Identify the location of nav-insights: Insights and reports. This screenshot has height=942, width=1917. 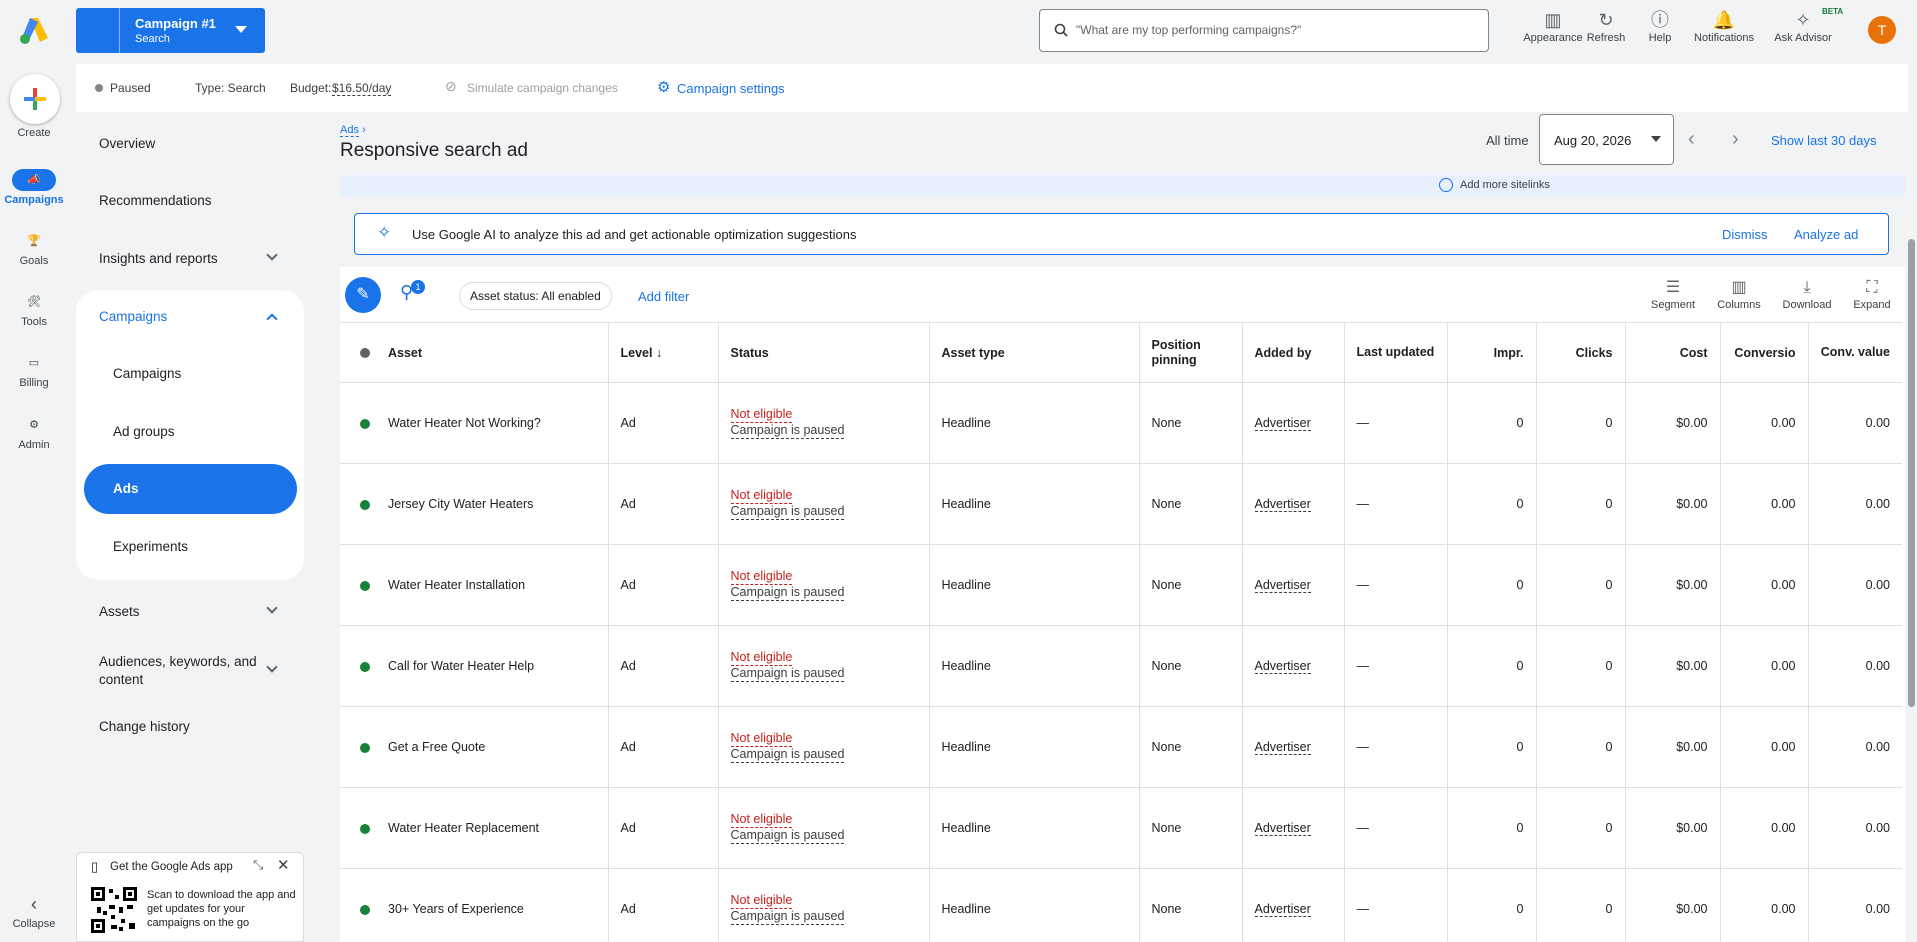
(158, 258).